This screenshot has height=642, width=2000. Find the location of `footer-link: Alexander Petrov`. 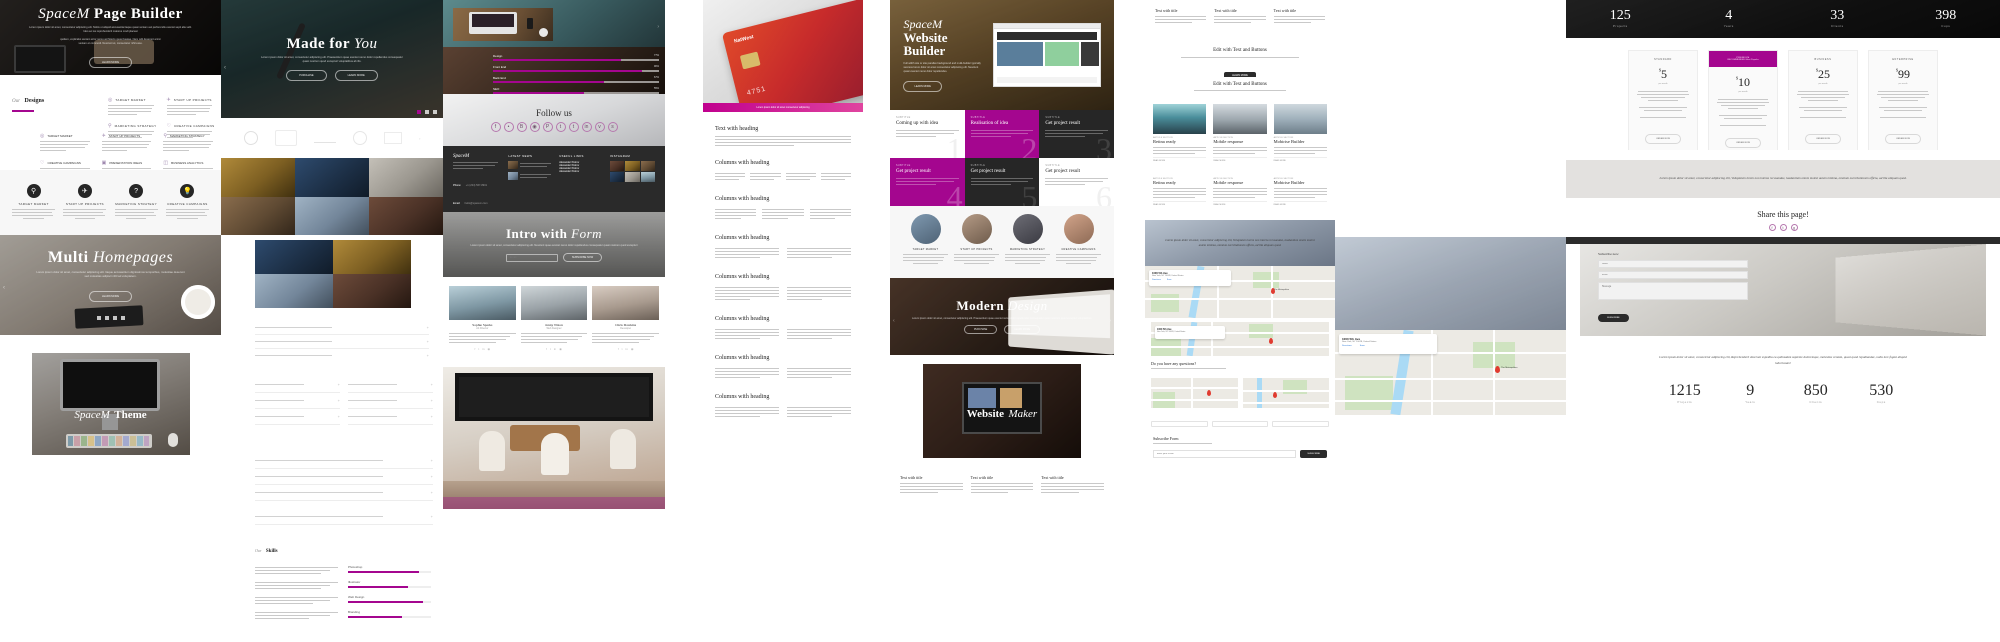

footer-link: Alexander Petrov is located at coordinates (581, 171).